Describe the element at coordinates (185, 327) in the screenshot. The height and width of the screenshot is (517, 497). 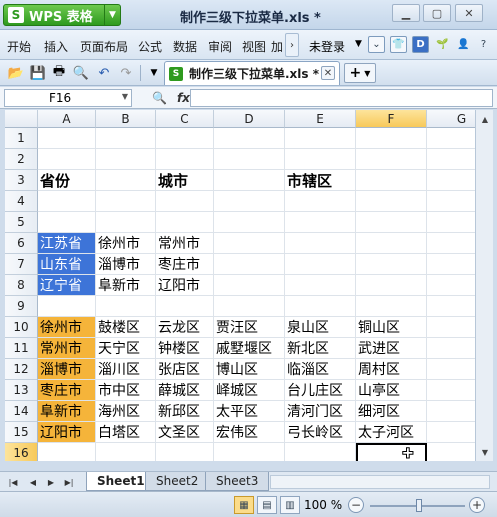
I see `cell-c10: 云龙区` at that location.